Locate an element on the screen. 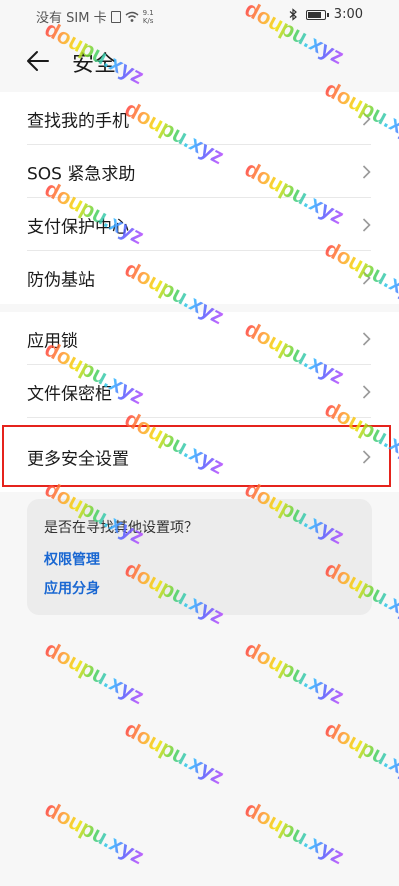 This screenshot has width=399, height=886. item-label: 应用锁 is located at coordinates (52, 341).